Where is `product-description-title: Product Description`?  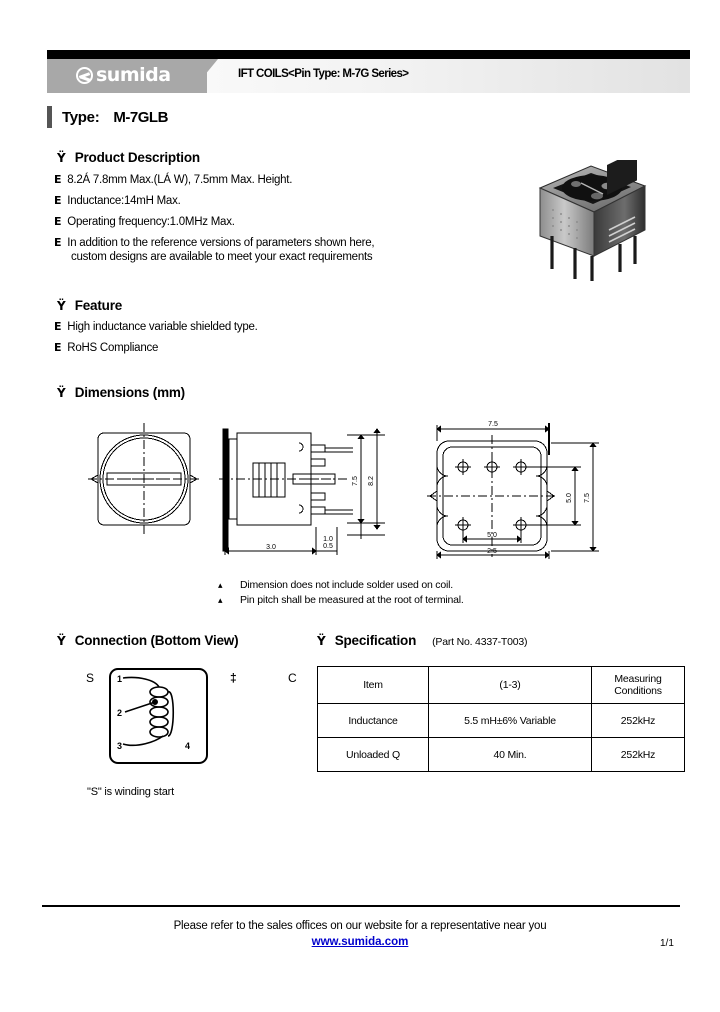
product-description-title: Product Description is located at coordinates (137, 157).